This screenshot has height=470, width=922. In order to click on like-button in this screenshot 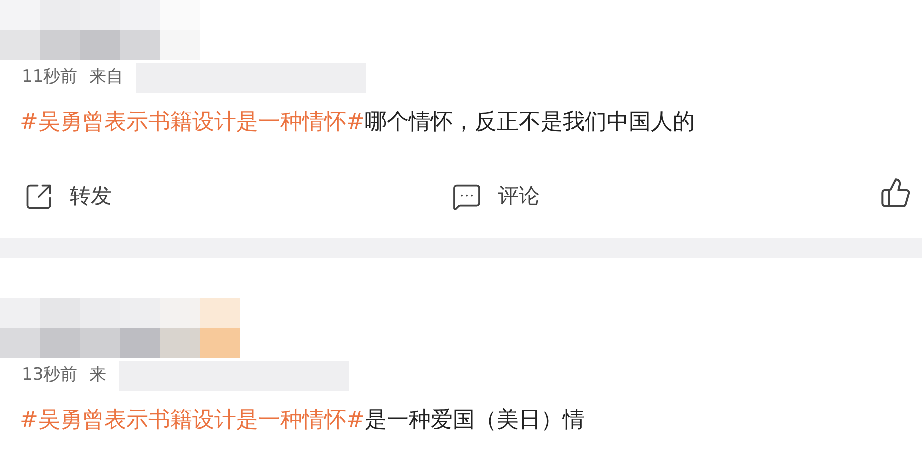, I will do `click(896, 193)`.